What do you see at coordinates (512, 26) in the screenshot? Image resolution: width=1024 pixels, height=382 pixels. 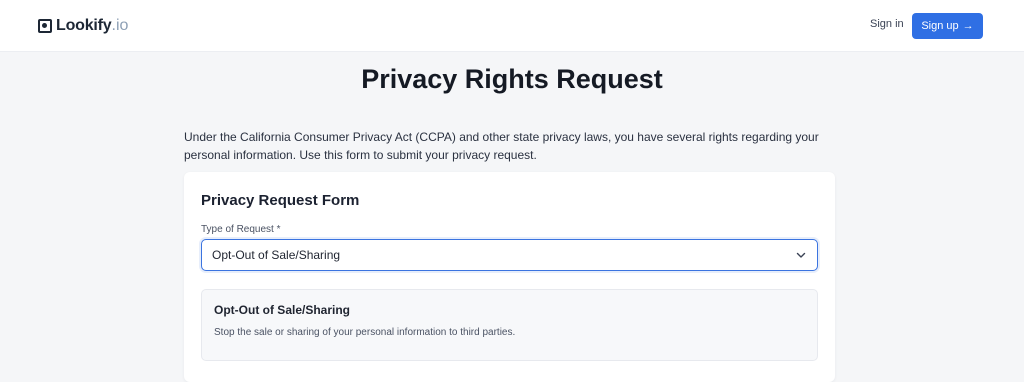 I see `top-navbar: Lookify .io Sign in Sign up →` at bounding box center [512, 26].